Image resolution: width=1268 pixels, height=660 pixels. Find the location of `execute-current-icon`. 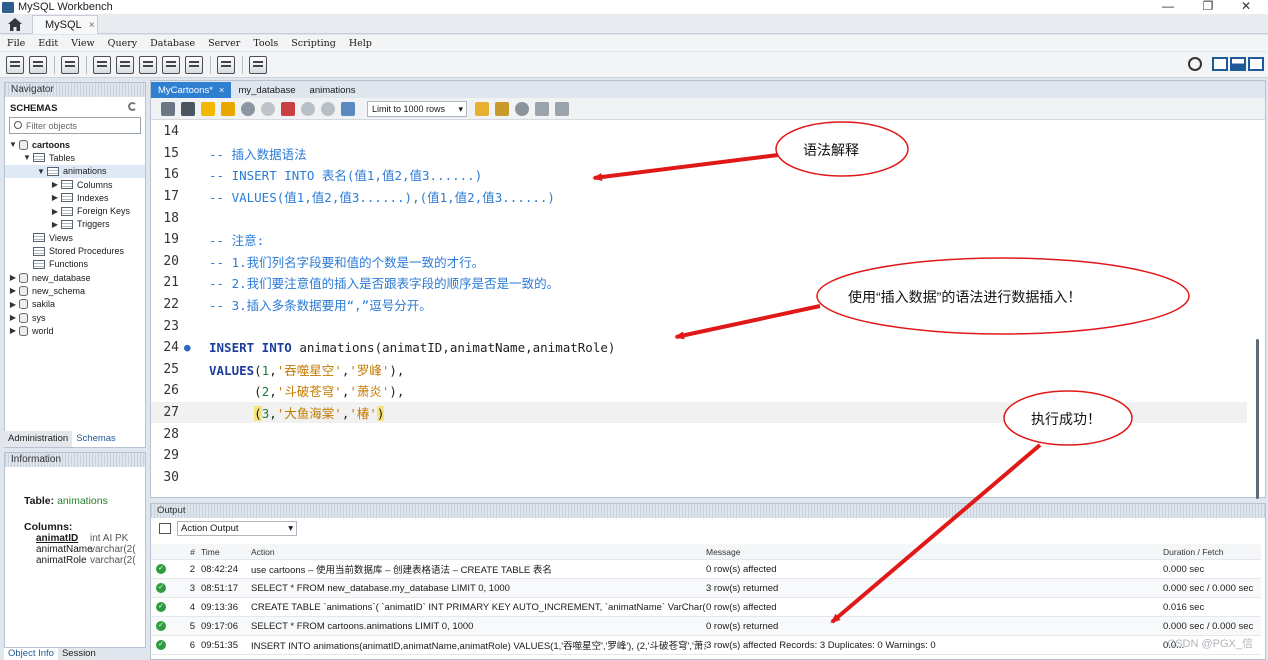

execute-current-icon is located at coordinates (228, 108).